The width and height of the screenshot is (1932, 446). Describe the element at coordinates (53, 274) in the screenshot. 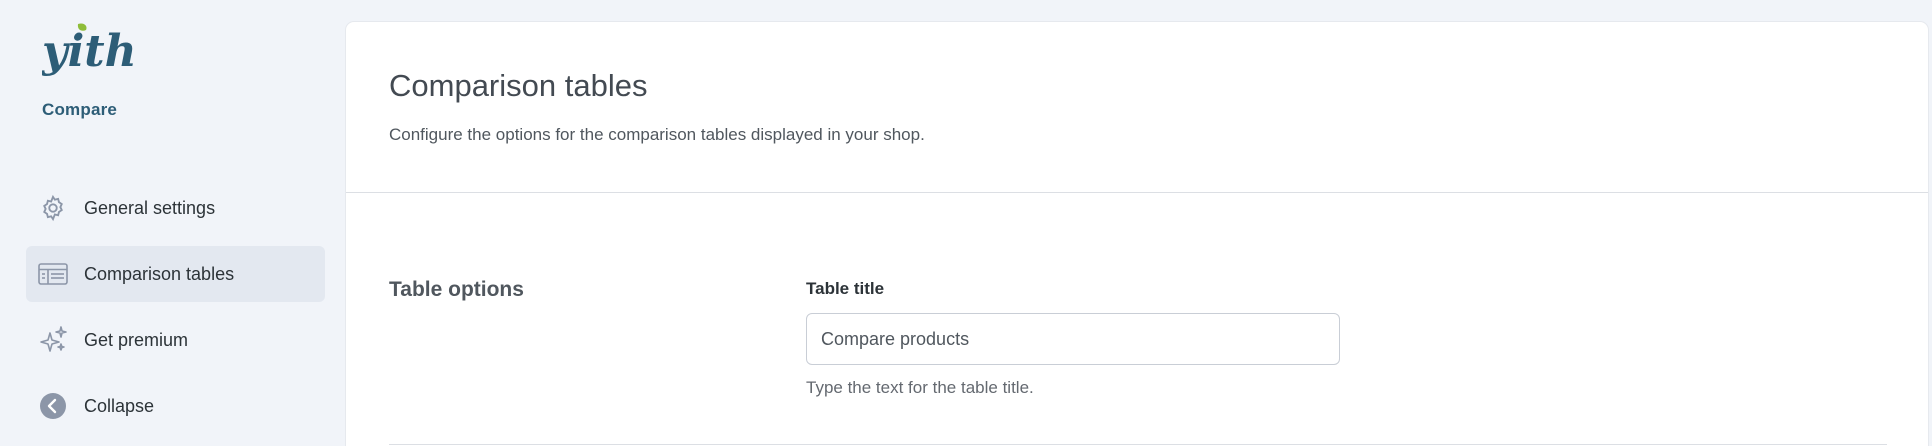

I see `table-icon` at that location.